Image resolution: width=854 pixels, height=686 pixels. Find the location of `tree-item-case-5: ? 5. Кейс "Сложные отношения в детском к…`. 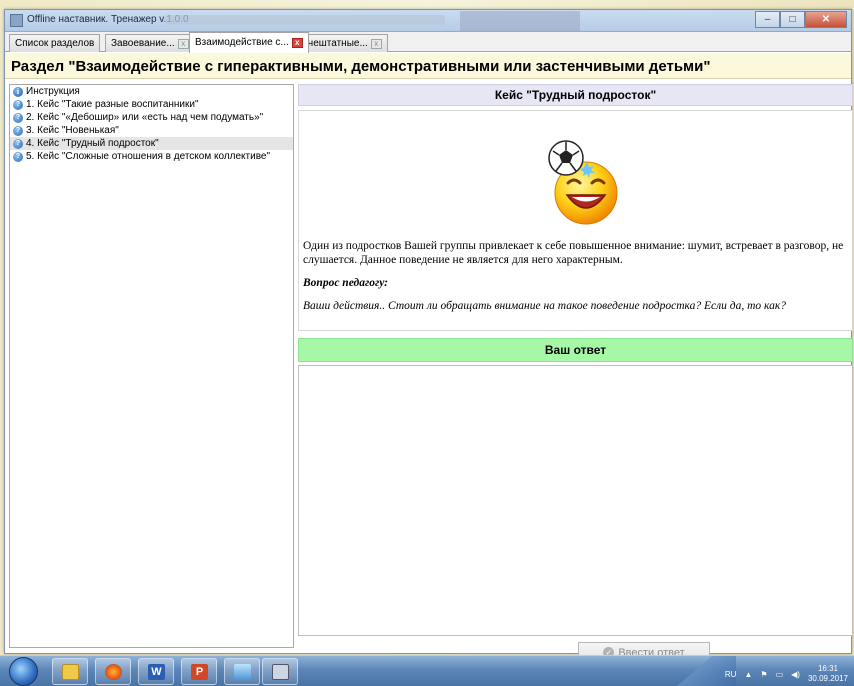

tree-item-case-5: ? 5. Кейс "Сложные отношения в детском к… is located at coordinates (151, 156).